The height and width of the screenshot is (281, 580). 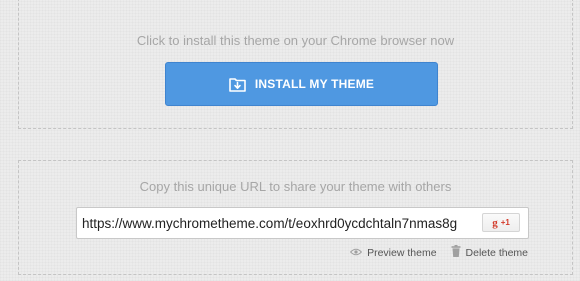 What do you see at coordinates (456, 252) in the screenshot?
I see `trash-icon` at bounding box center [456, 252].